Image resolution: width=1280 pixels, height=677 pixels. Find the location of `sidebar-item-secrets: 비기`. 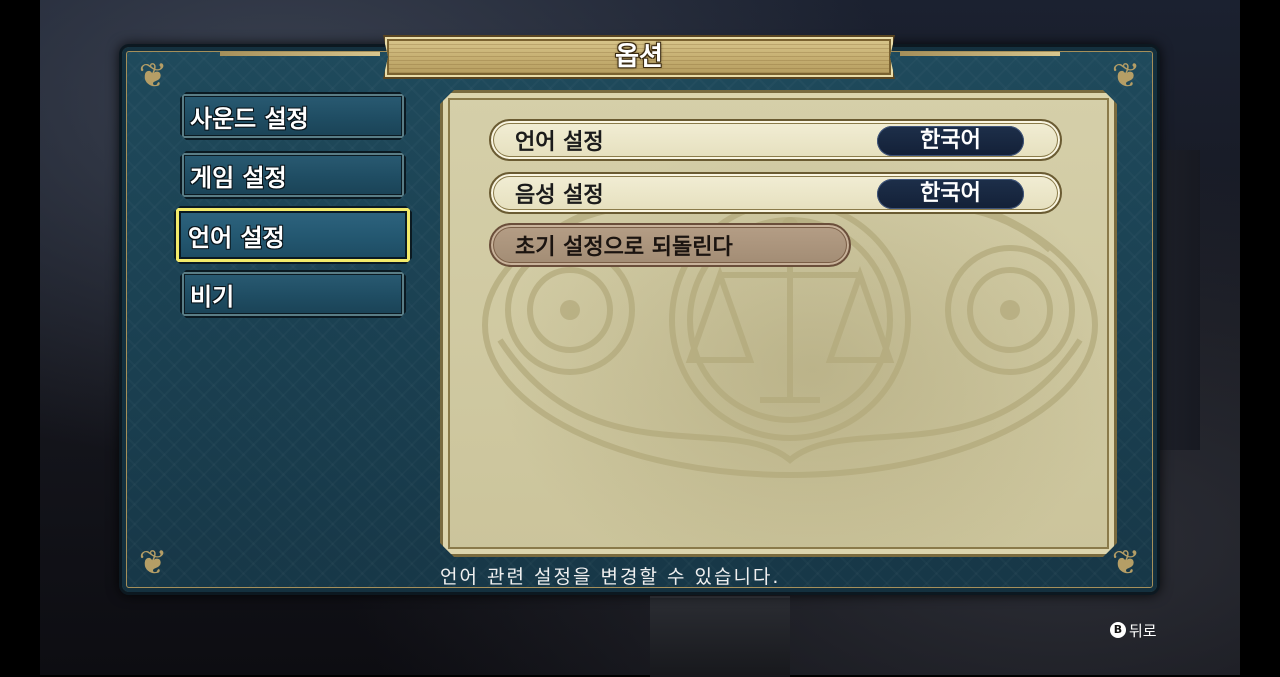

sidebar-item-secrets: 비기 is located at coordinates (293, 294).